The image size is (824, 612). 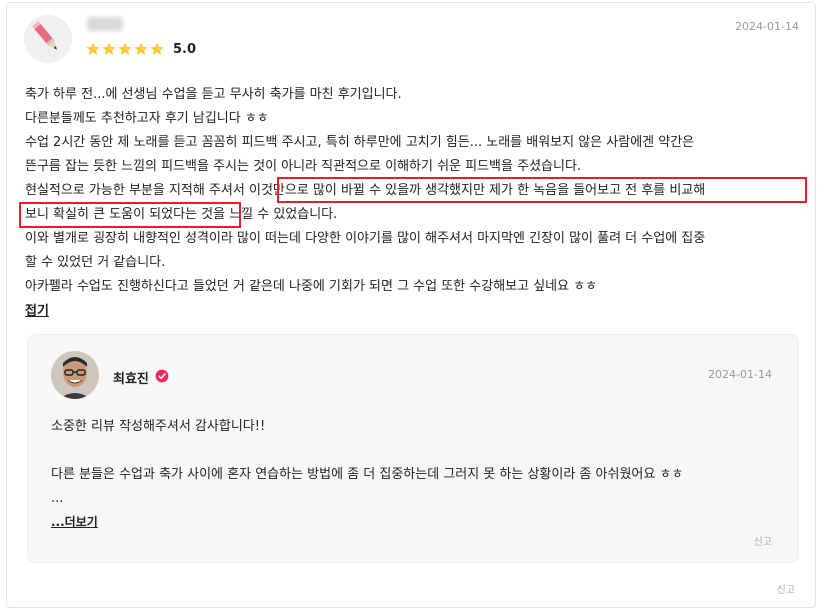 What do you see at coordinates (185, 49) in the screenshot?
I see `rating-value: 5.0` at bounding box center [185, 49].